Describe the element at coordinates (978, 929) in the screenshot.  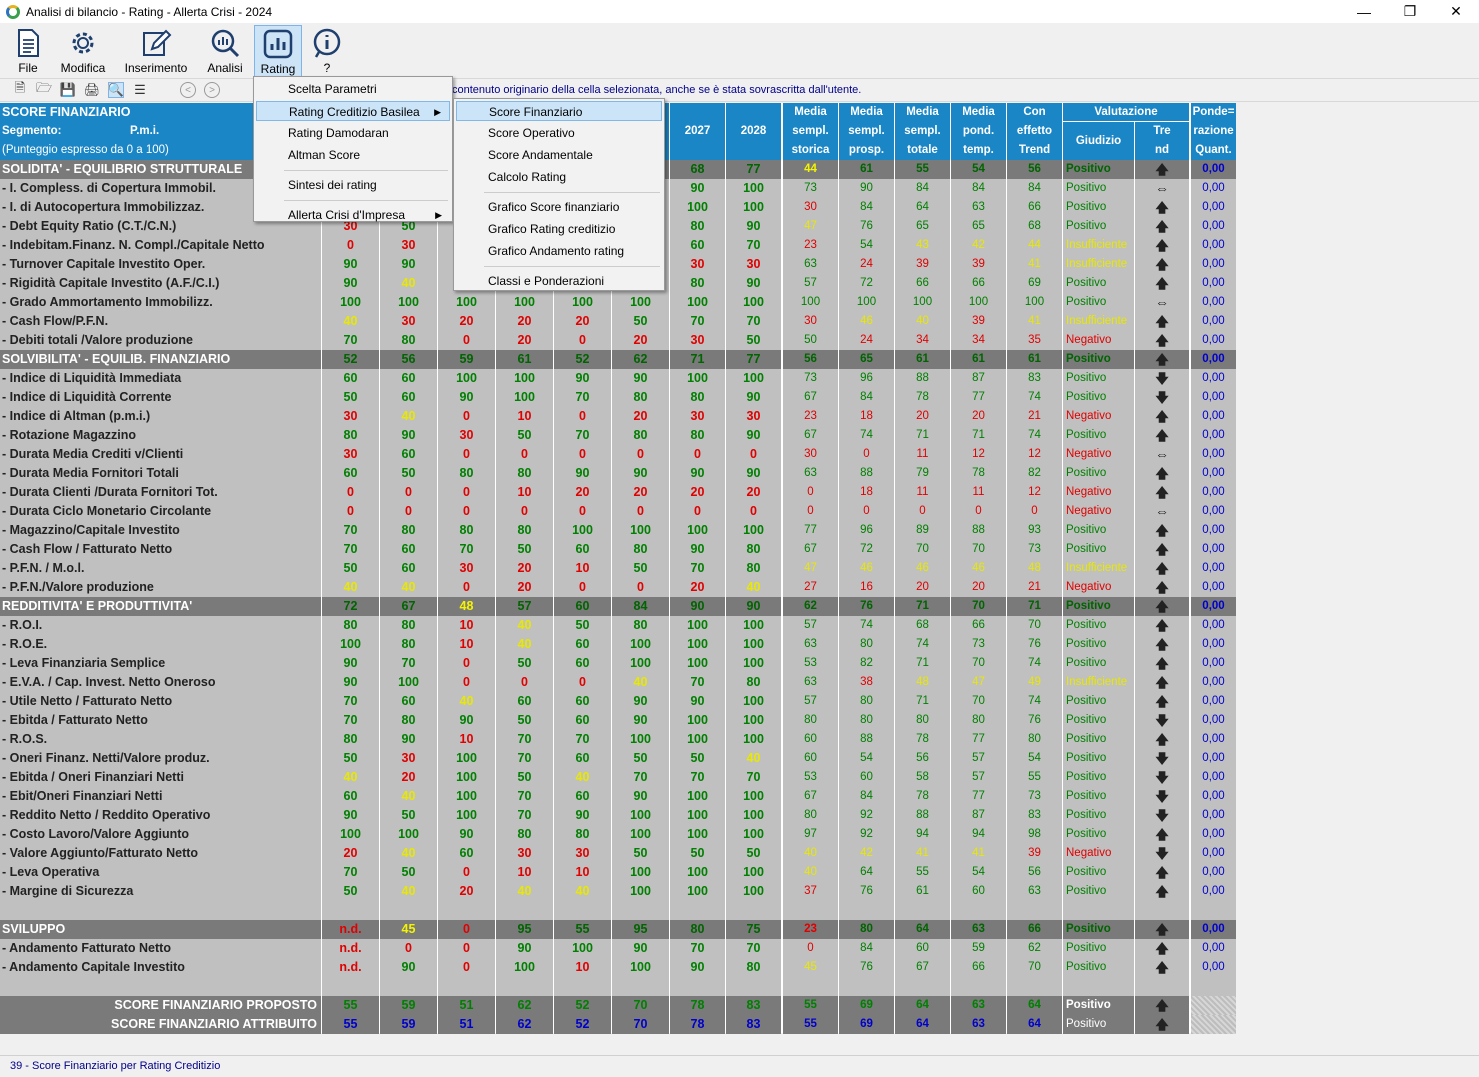
I see `media-cell: 63` at that location.